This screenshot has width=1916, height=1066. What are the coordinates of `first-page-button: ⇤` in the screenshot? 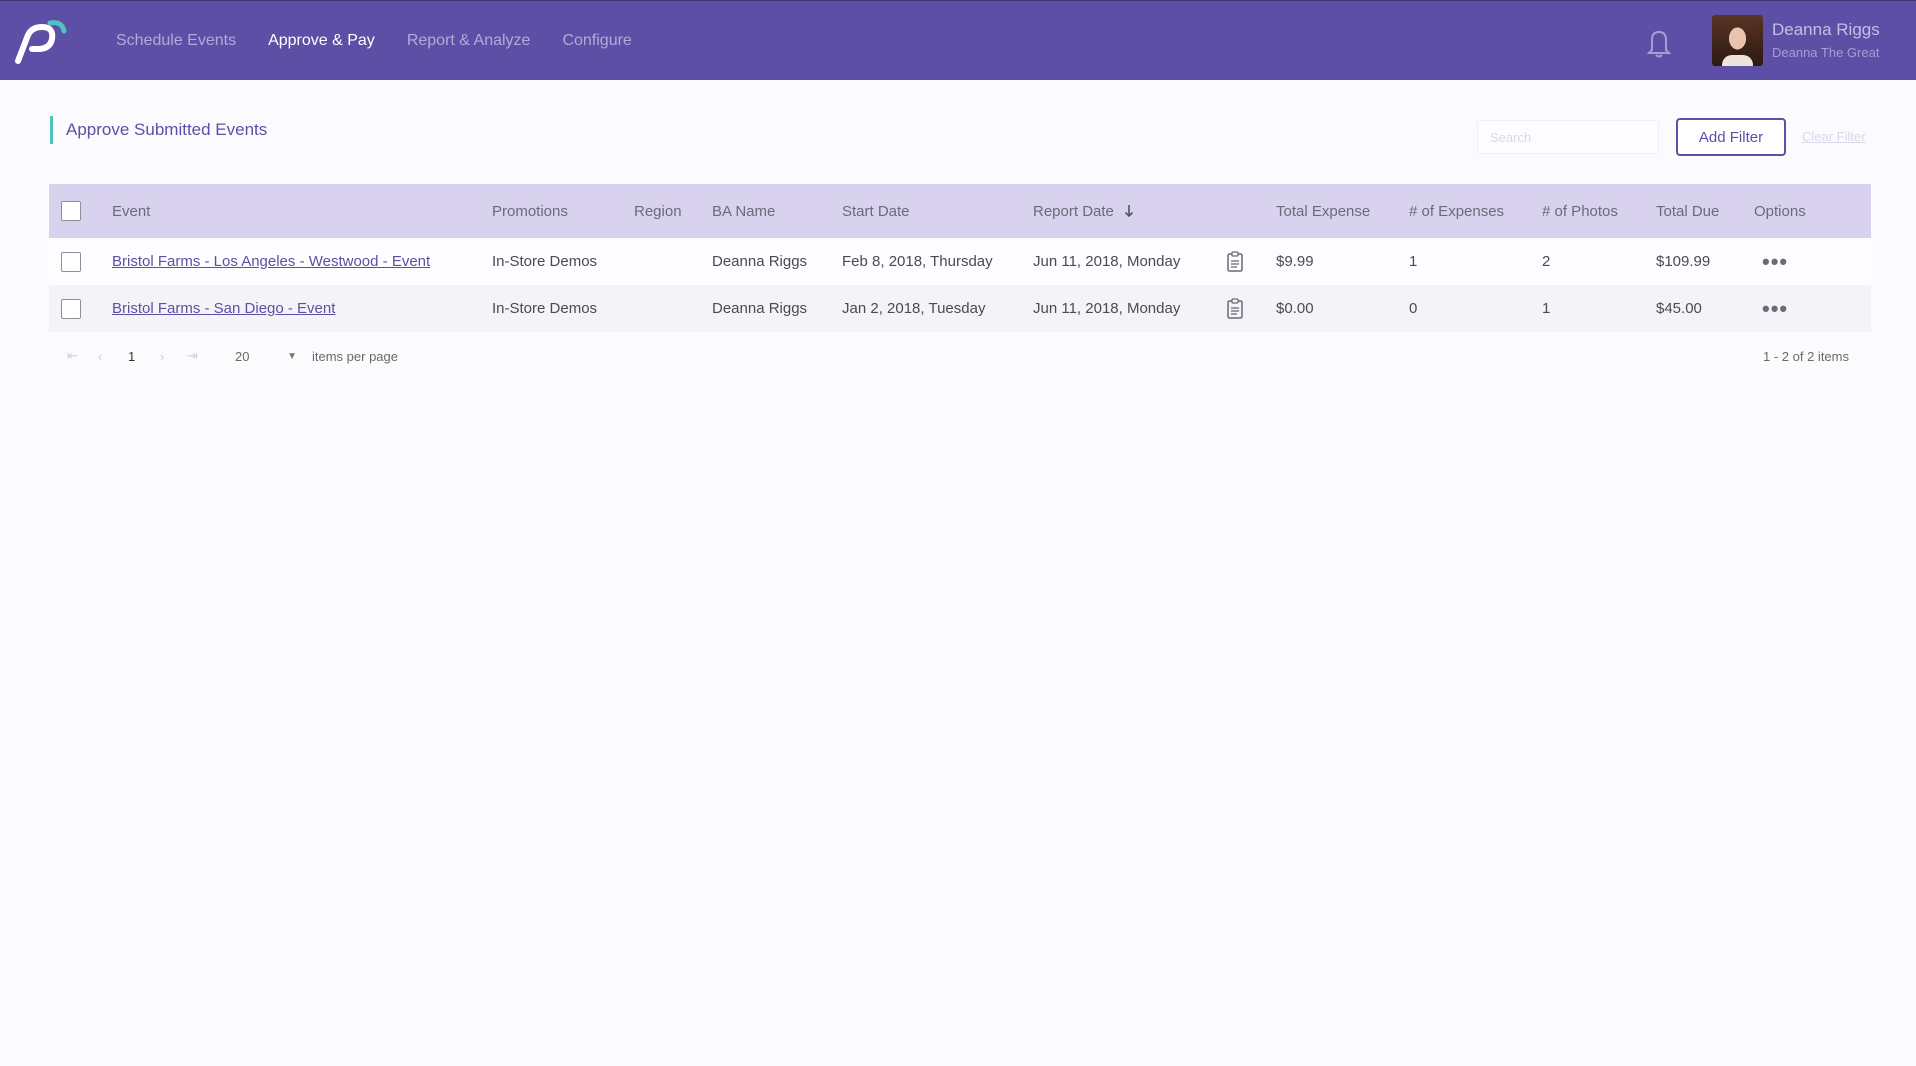 It's located at (72, 356).